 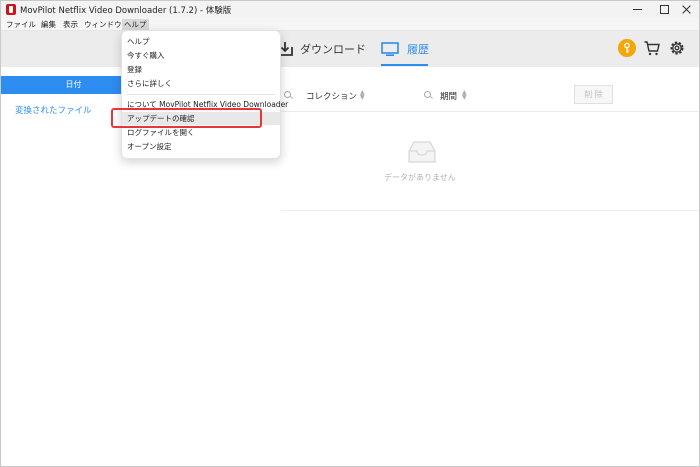 I want to click on main-toolbar: ダウンロード 履歴, so click(x=350, y=49).